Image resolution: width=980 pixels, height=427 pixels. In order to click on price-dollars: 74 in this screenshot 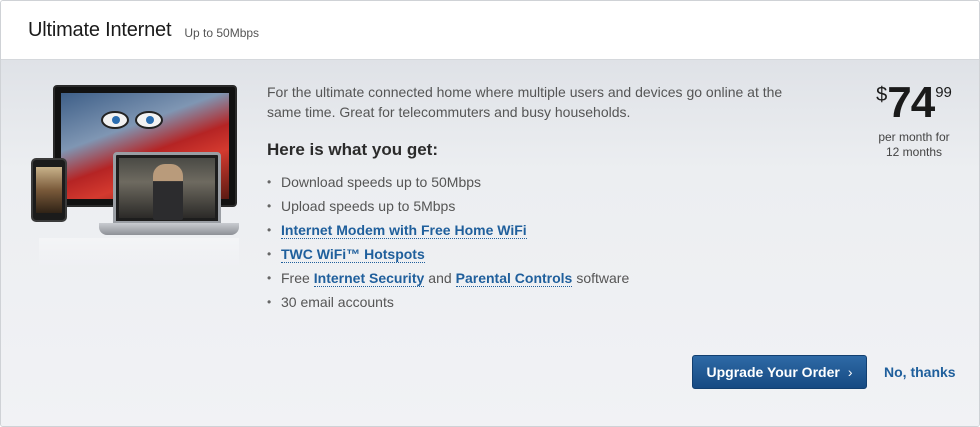, I will do `click(911, 102)`.